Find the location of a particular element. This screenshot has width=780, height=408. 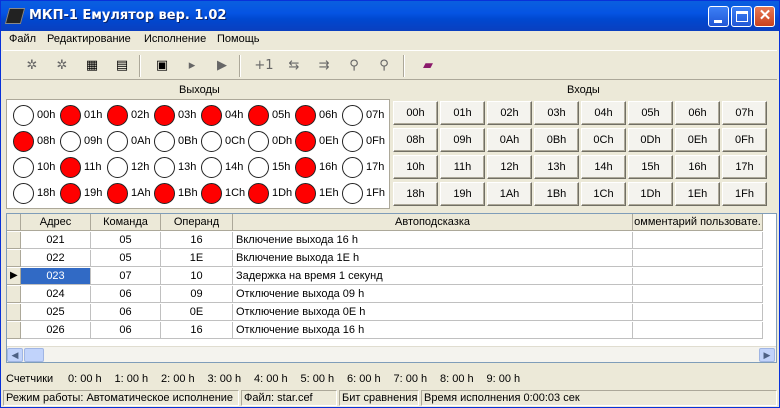

input-button-1Ch: 1Ch is located at coordinates (603, 194).